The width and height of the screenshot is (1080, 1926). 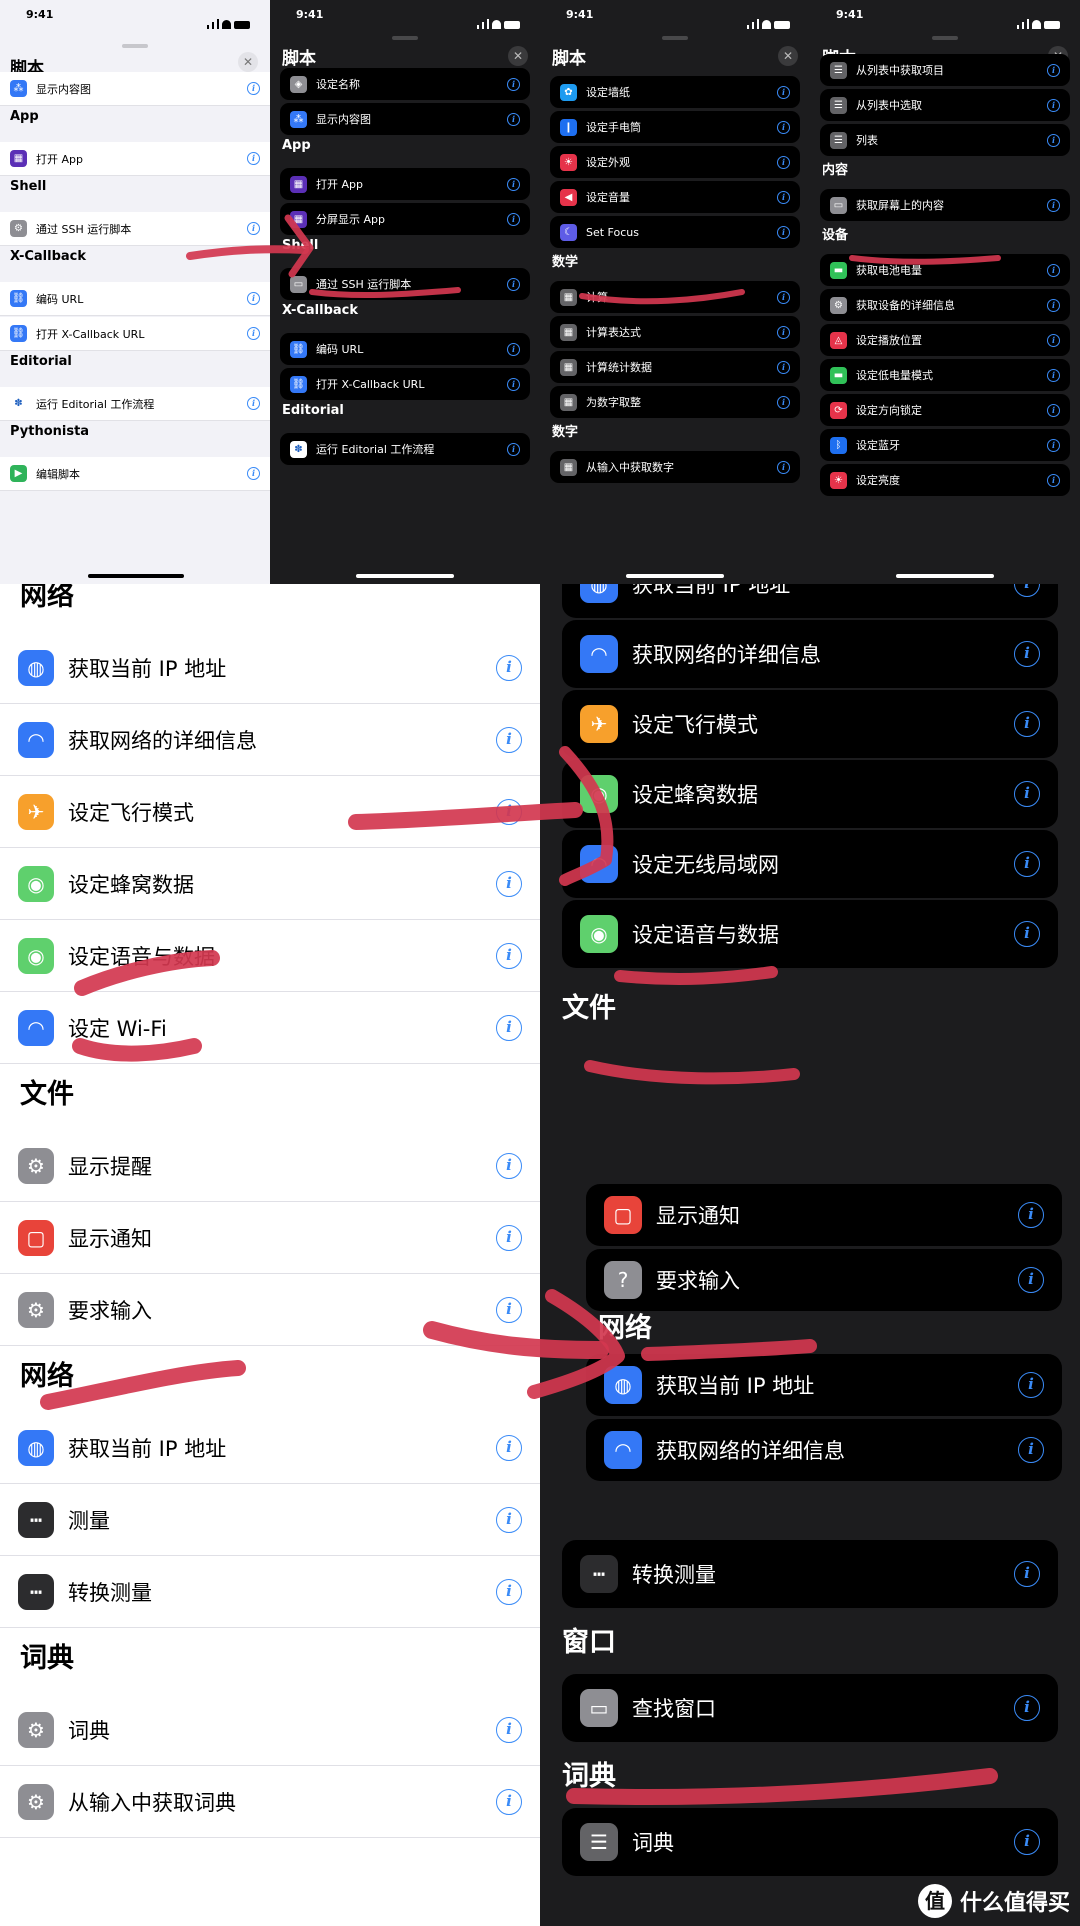 What do you see at coordinates (270, 956) in the screenshot?
I see `action-row: ◉ 设定语音与数据 i` at bounding box center [270, 956].